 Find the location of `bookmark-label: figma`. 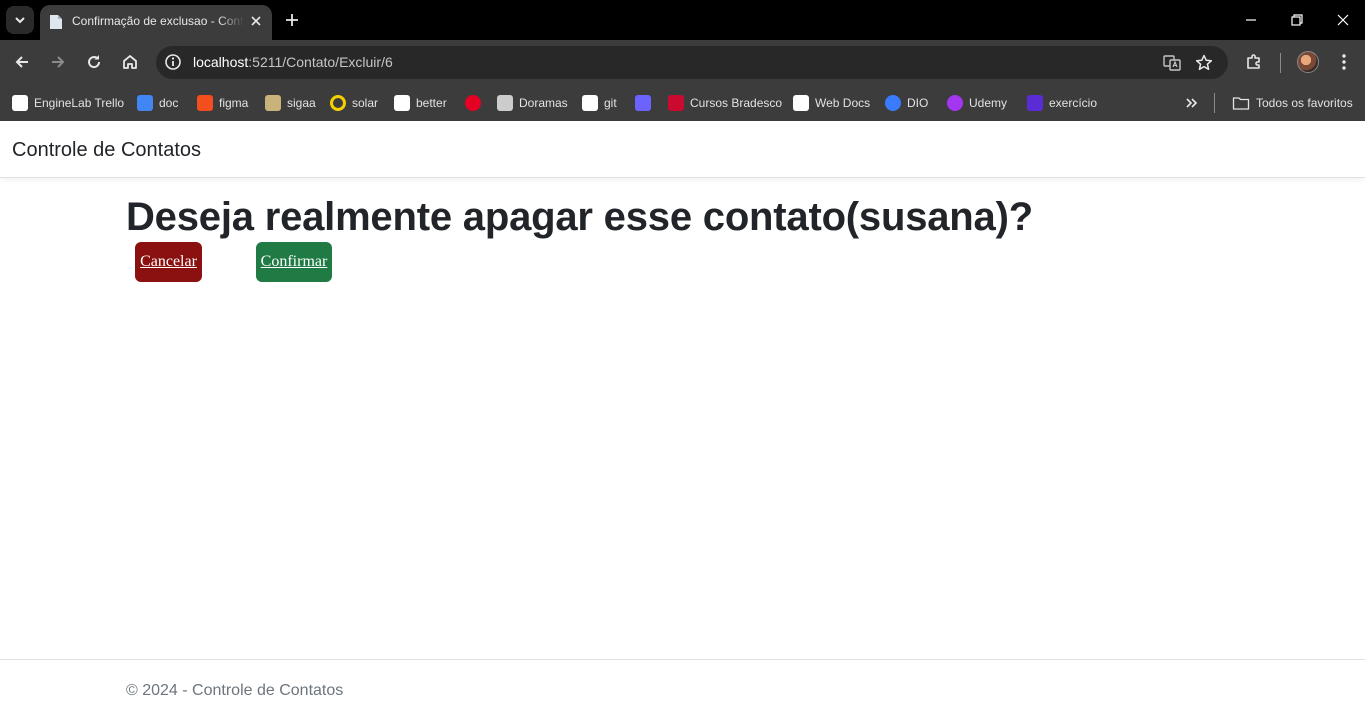

bookmark-label: figma is located at coordinates (234, 103).